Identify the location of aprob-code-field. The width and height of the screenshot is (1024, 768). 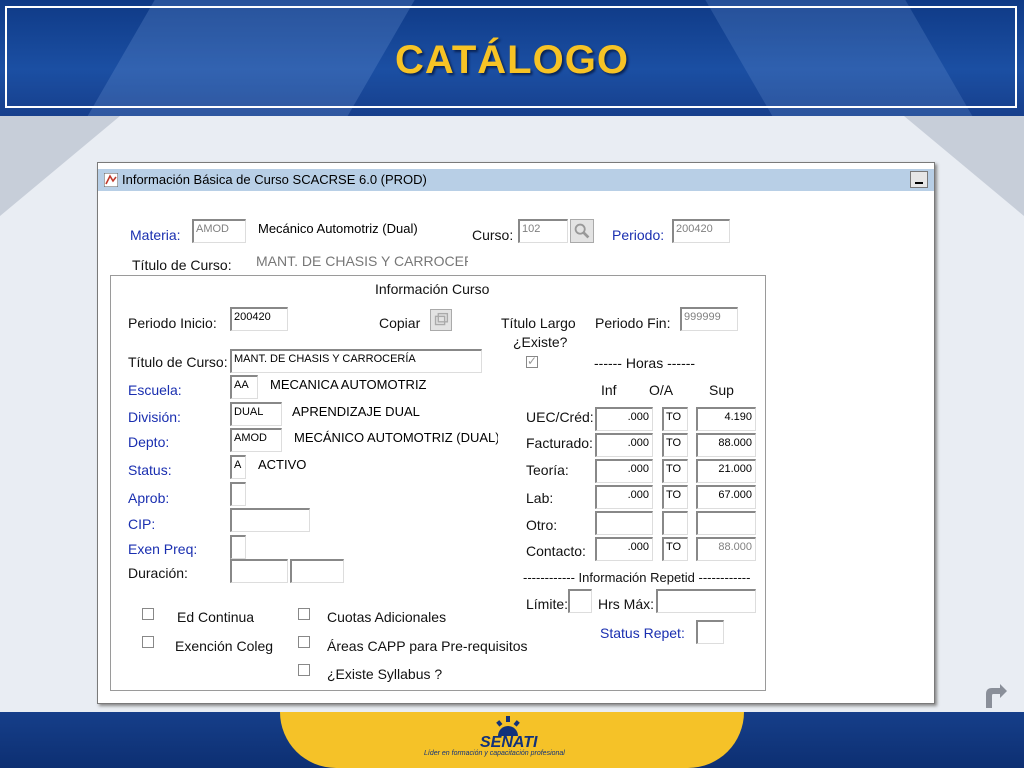
(238, 494).